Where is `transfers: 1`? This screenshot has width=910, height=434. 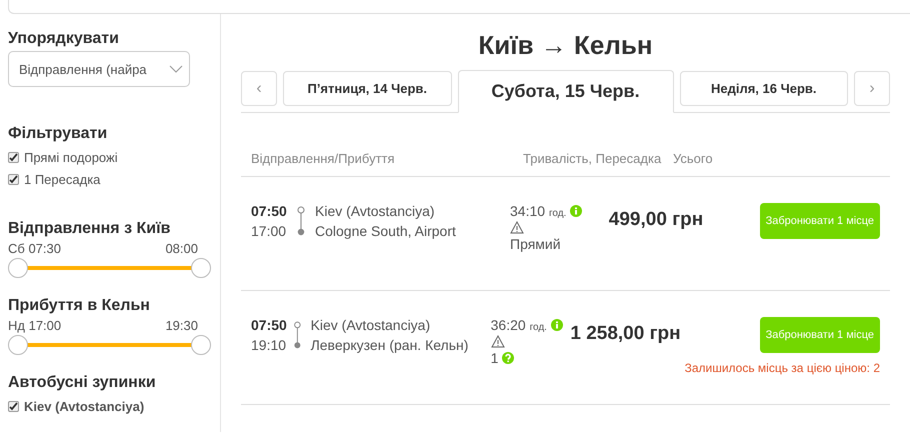 transfers: 1 is located at coordinates (494, 358).